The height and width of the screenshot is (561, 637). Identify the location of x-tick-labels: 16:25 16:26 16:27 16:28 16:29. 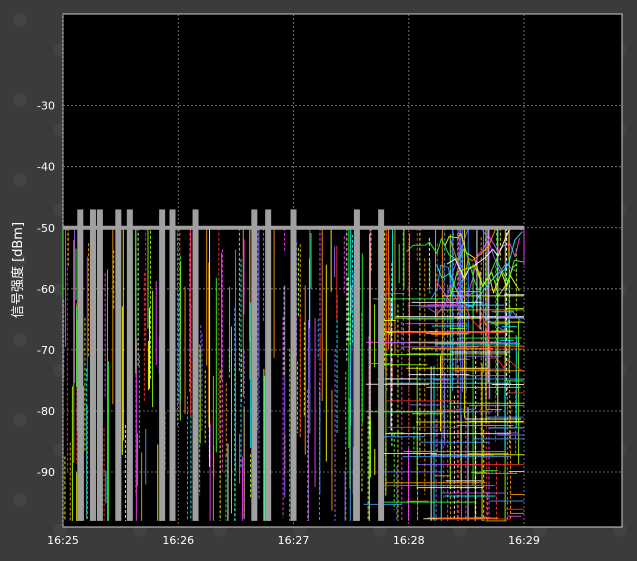
(293, 540).